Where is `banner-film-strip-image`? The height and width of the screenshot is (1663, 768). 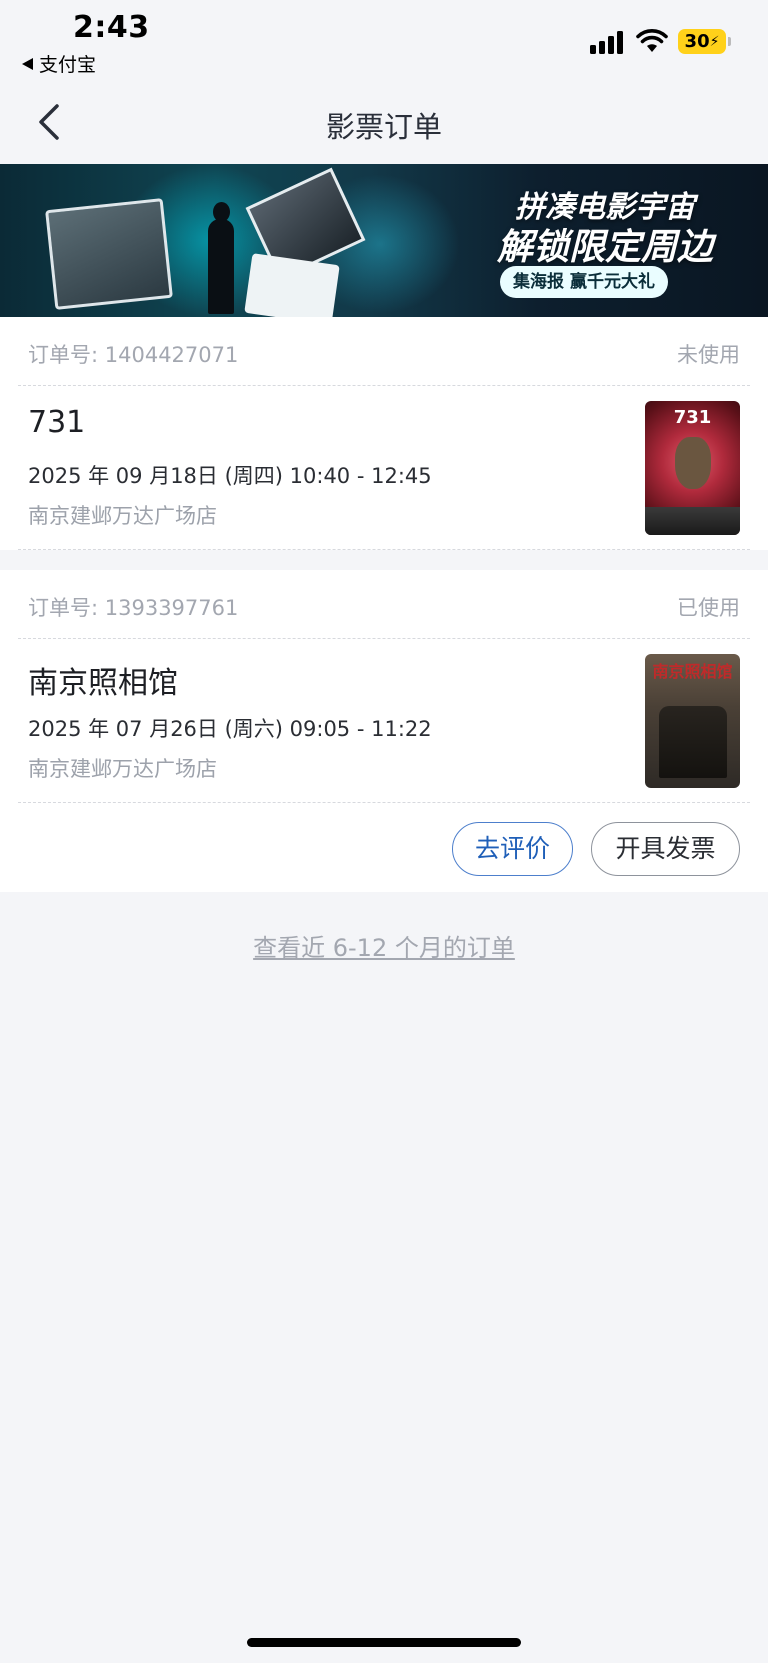
banner-film-strip-image is located at coordinates (109, 254).